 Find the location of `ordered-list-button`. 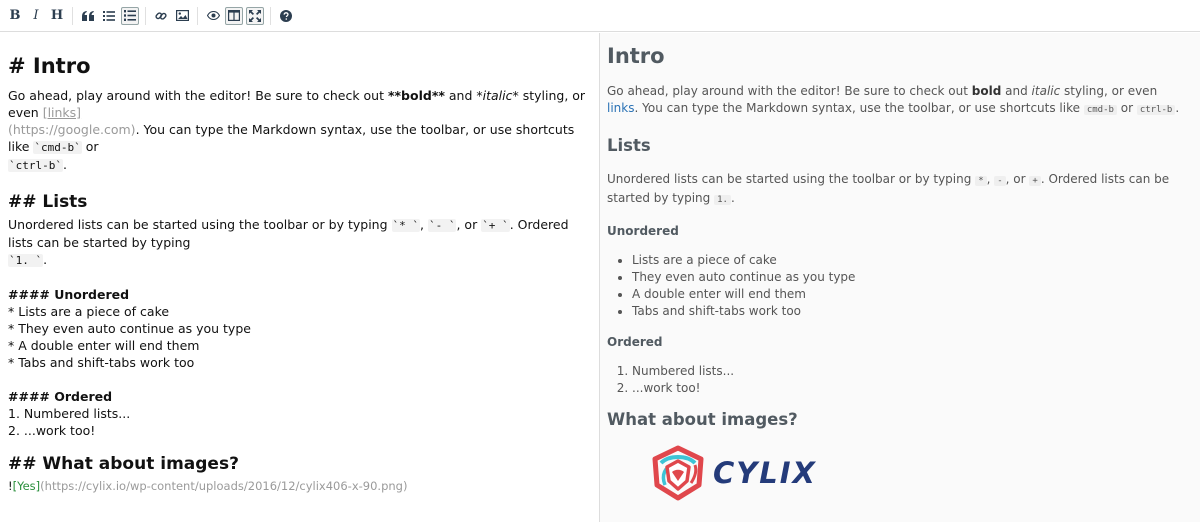

ordered-list-button is located at coordinates (130, 15).